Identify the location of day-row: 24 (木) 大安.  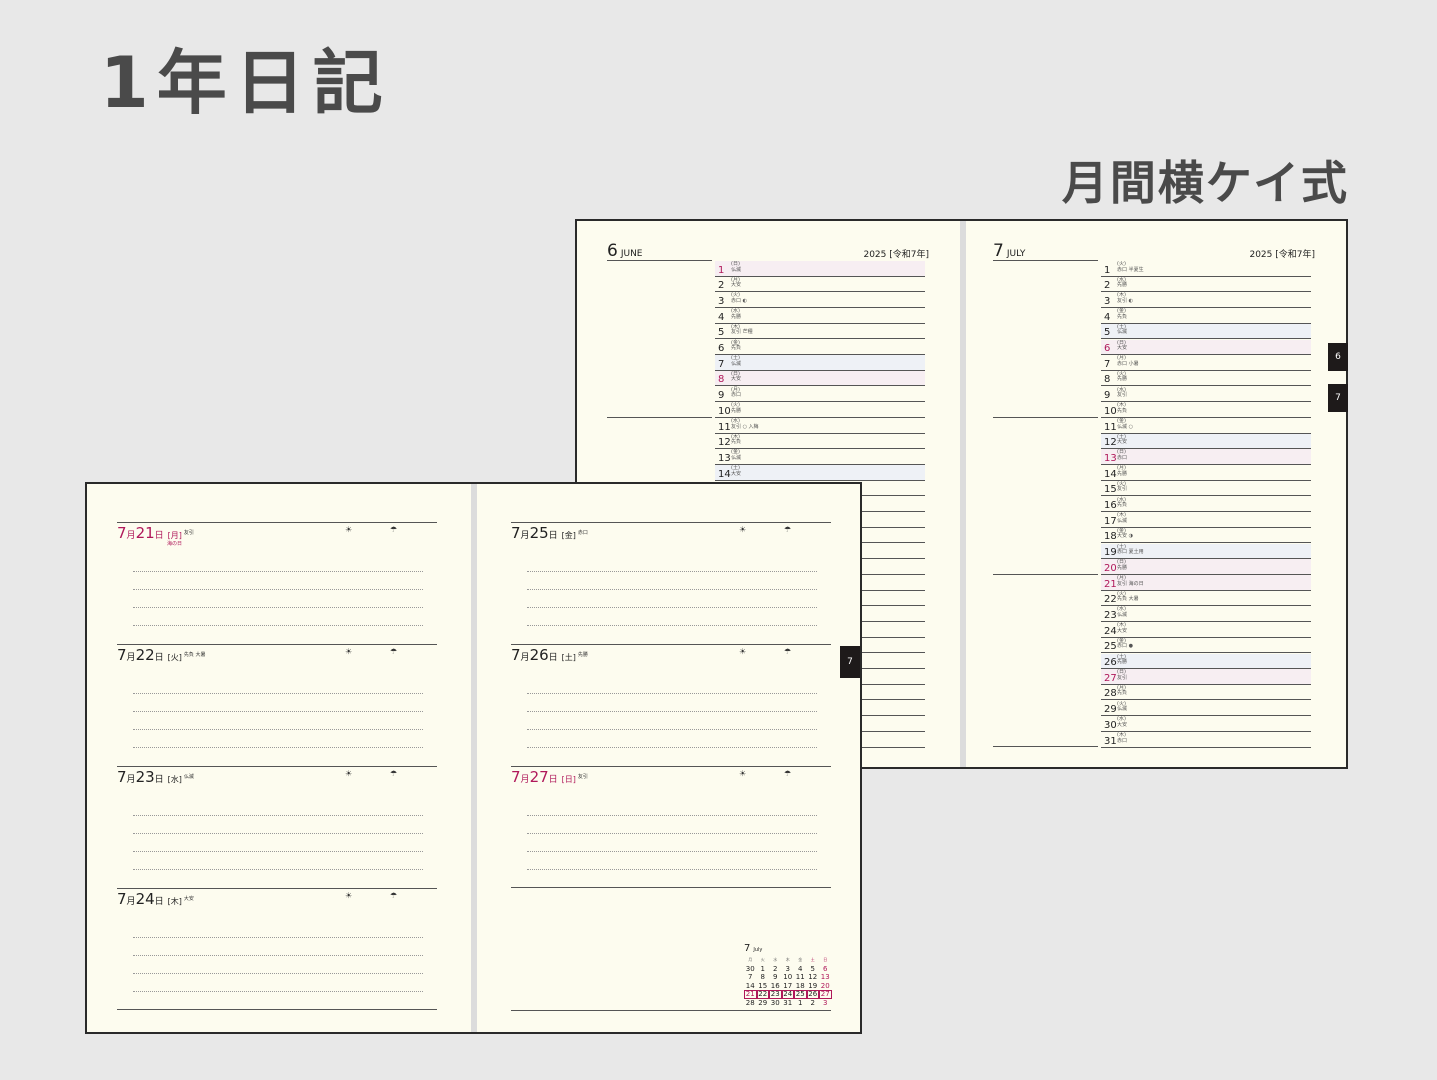
(1206, 630).